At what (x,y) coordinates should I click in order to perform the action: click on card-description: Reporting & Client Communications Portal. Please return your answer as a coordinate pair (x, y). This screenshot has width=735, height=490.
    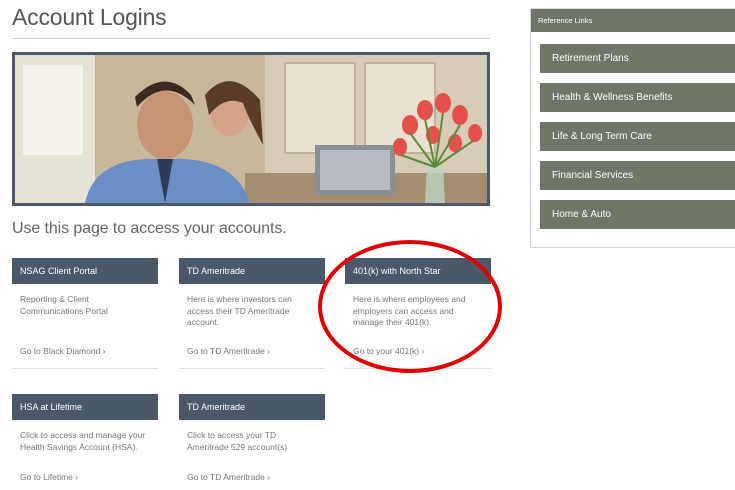
    Looking at the image, I should click on (64, 305).